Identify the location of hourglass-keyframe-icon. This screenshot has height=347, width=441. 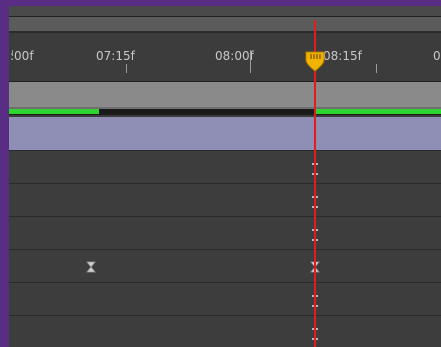
(91, 267).